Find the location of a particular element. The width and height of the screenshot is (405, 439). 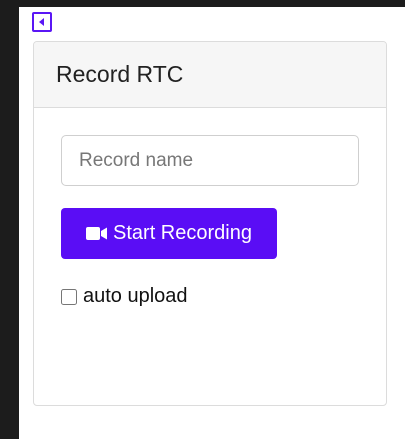

card-title: Record RTC is located at coordinates (120, 74).